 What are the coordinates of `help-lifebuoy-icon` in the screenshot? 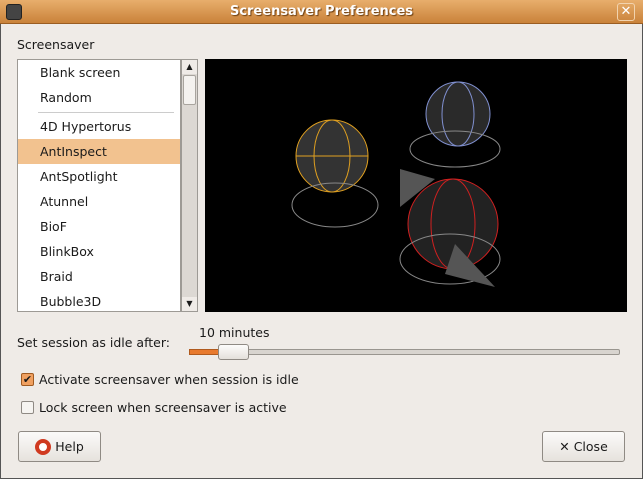 It's located at (43, 446).